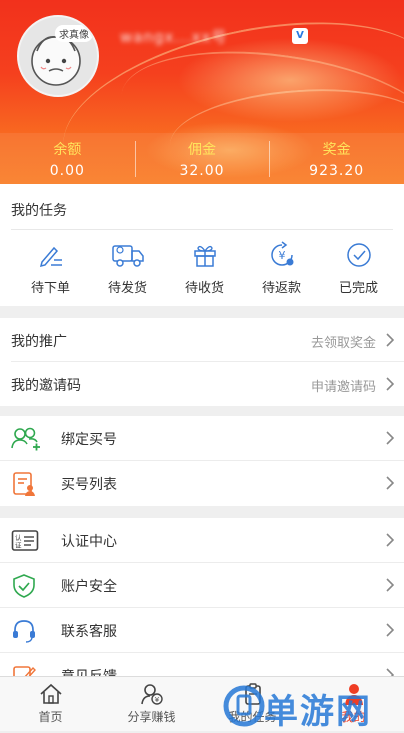 This screenshot has height=733, width=404. What do you see at coordinates (202, 340) in the screenshot?
I see `my-promotion-row: 我的推广 去领取奖金` at bounding box center [202, 340].